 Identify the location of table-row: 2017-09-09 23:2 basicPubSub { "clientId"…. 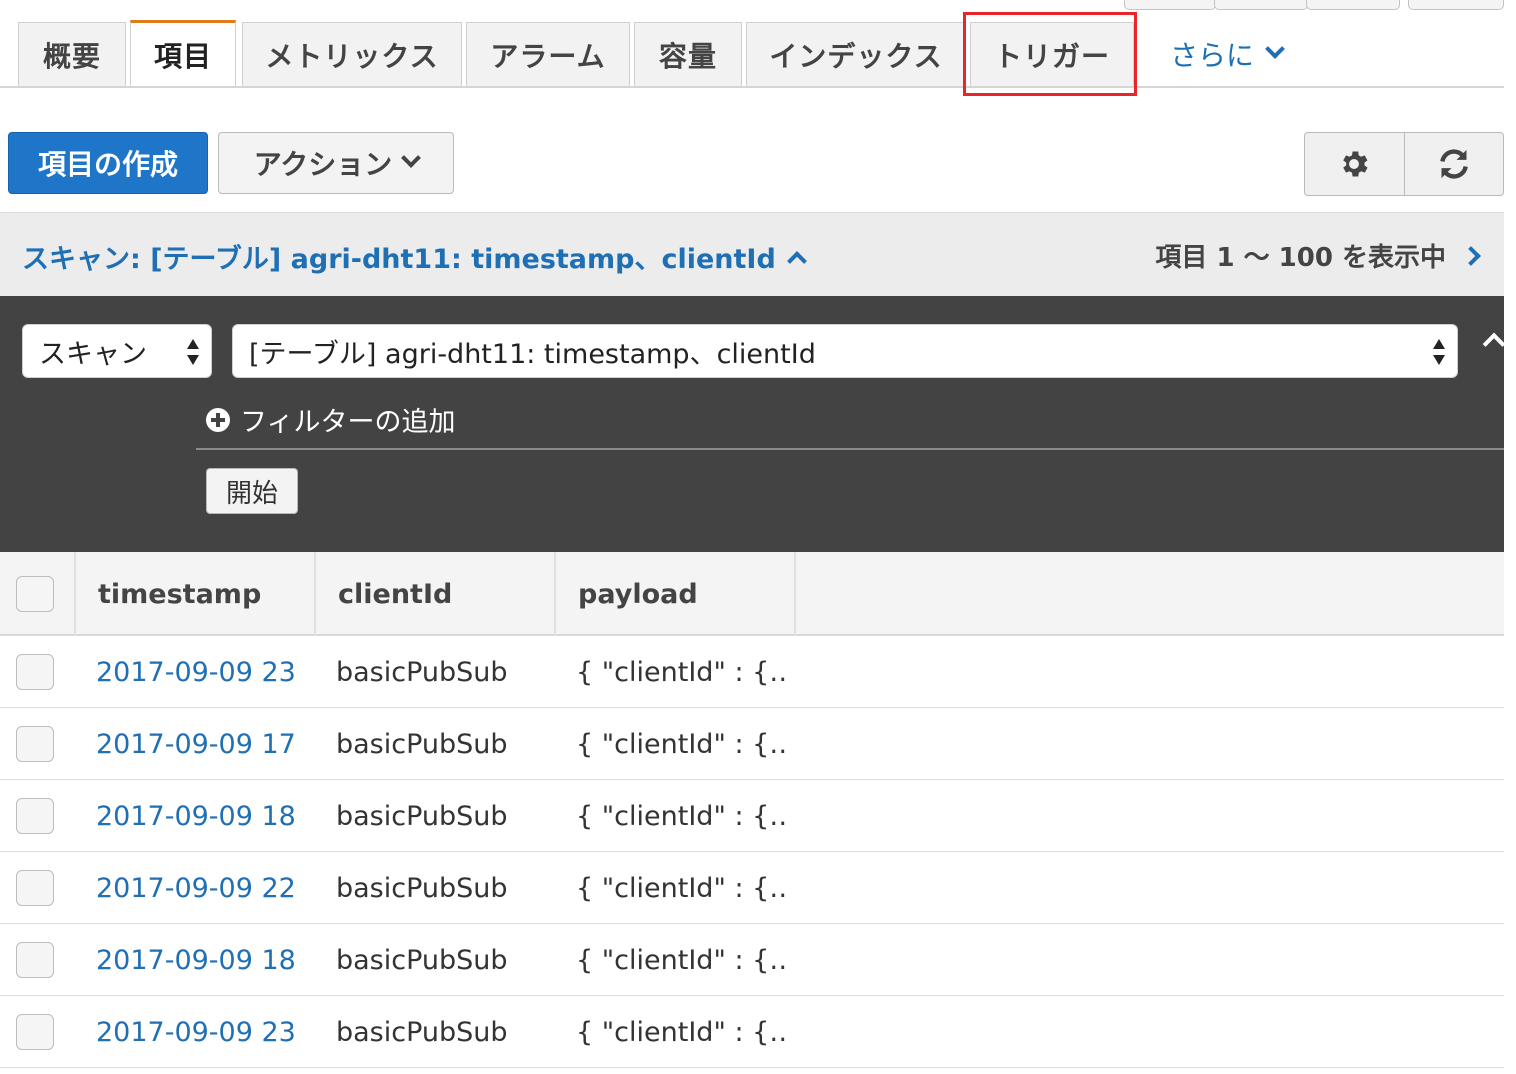
(752, 672).